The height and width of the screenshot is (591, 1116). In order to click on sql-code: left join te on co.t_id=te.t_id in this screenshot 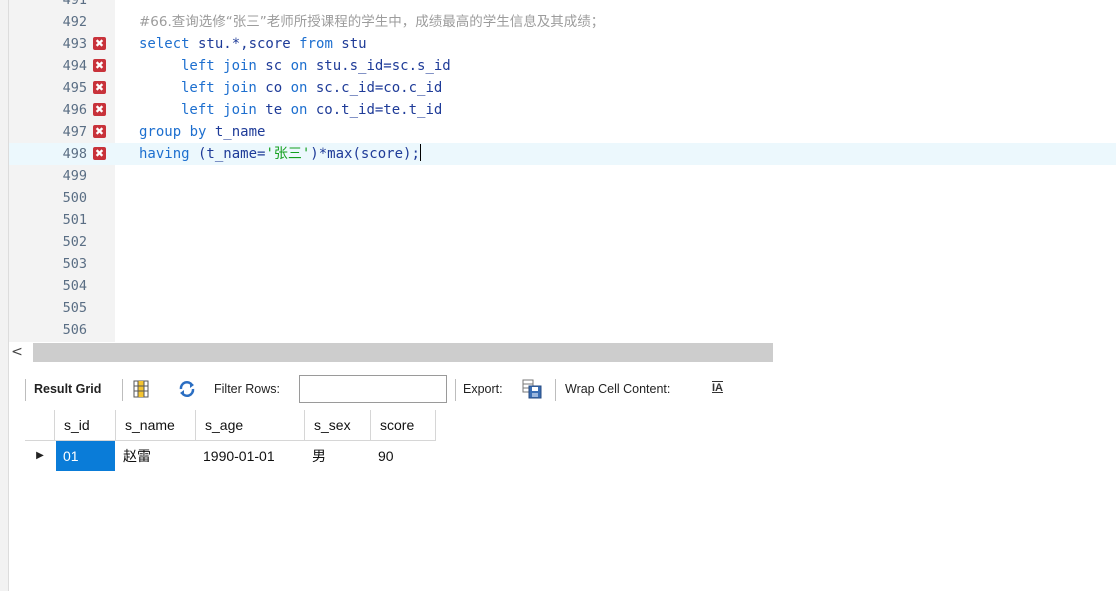, I will do `click(312, 110)`.